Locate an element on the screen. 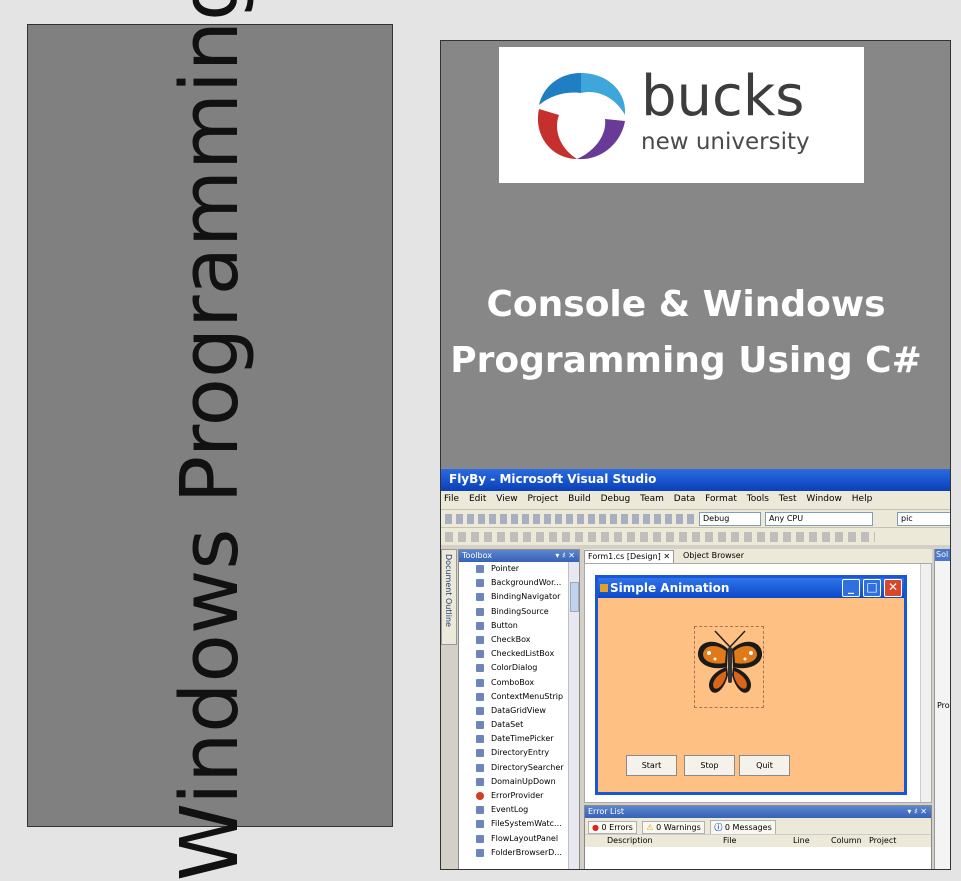 The width and height of the screenshot is (961, 881). errors-filter: ● 0 Errors is located at coordinates (612, 827).